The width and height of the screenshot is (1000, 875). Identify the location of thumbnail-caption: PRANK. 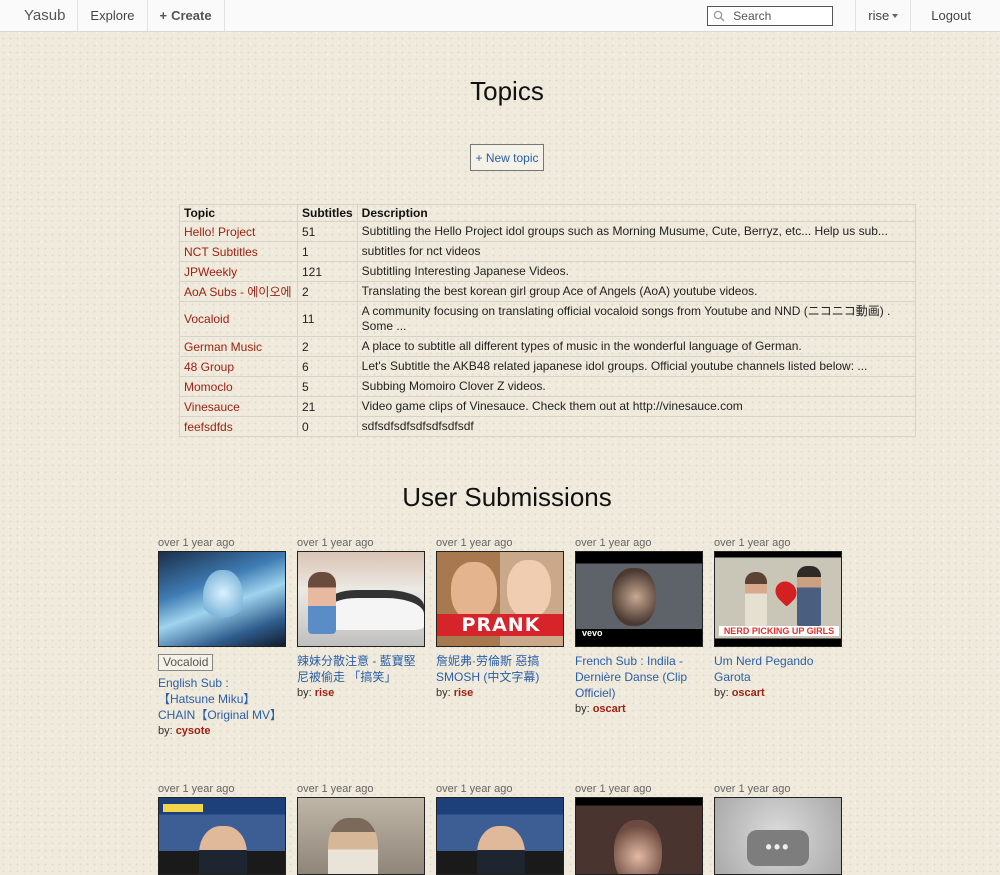
(500, 625).